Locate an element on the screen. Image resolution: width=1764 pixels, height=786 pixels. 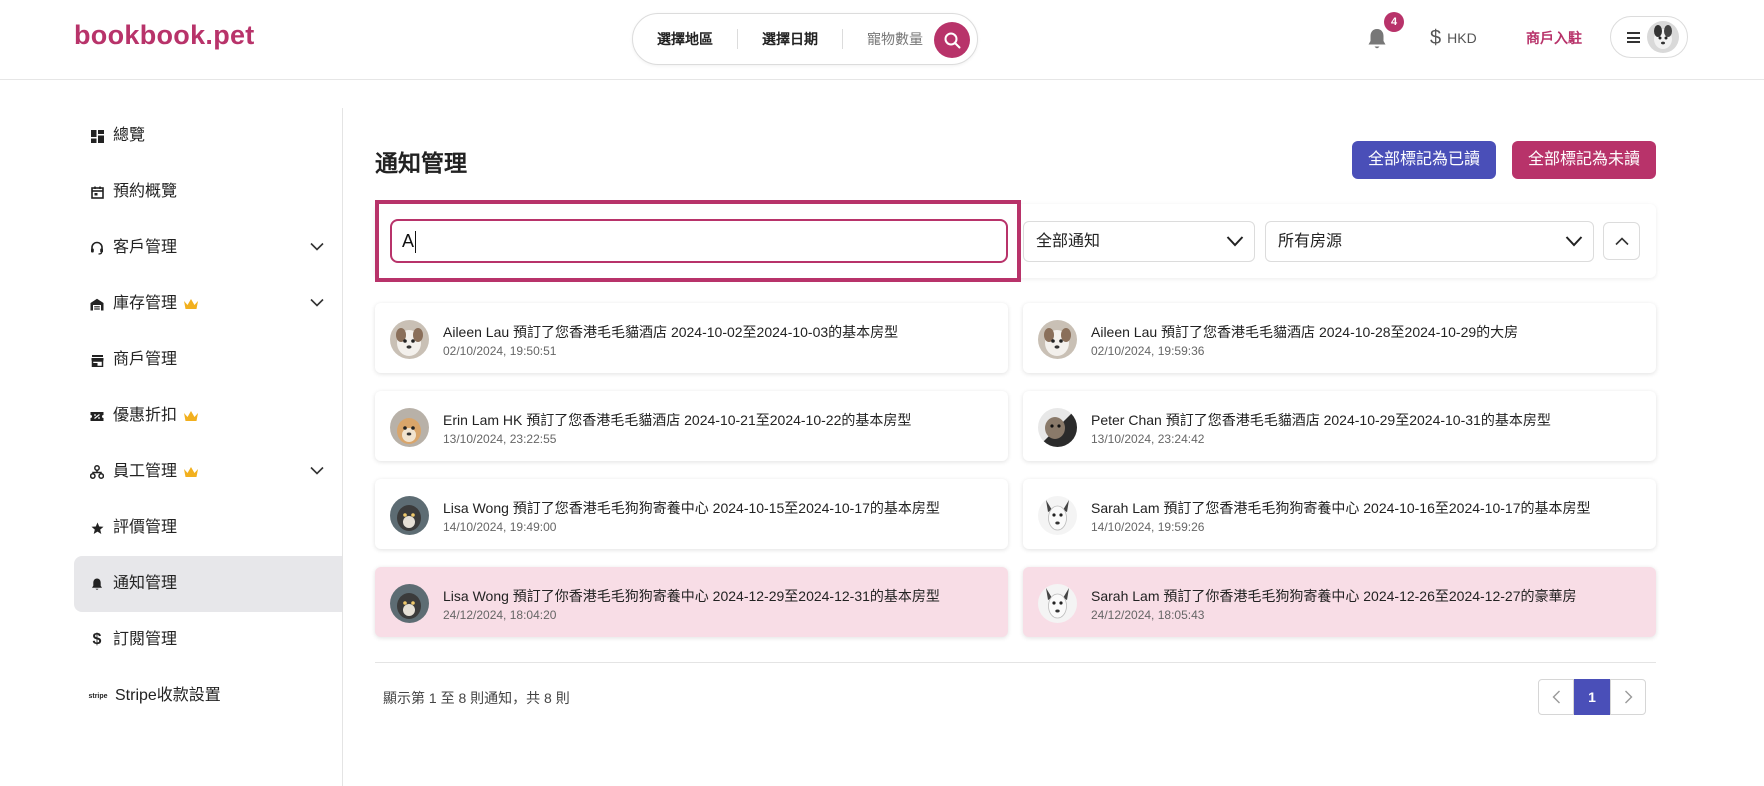
sidebar-item-label: 庫存管理 is located at coordinates (145, 303).